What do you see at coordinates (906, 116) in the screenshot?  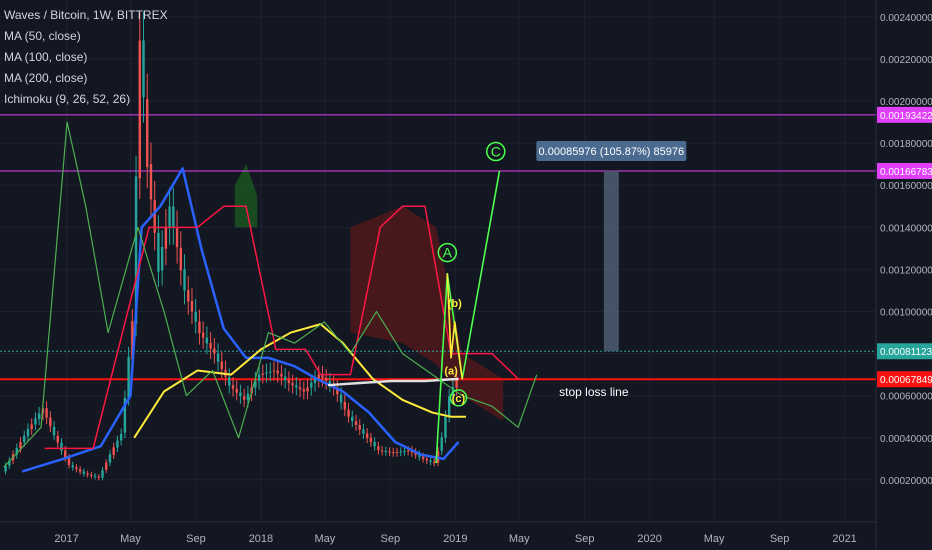 I see `price-label-text: 0.00193422` at bounding box center [906, 116].